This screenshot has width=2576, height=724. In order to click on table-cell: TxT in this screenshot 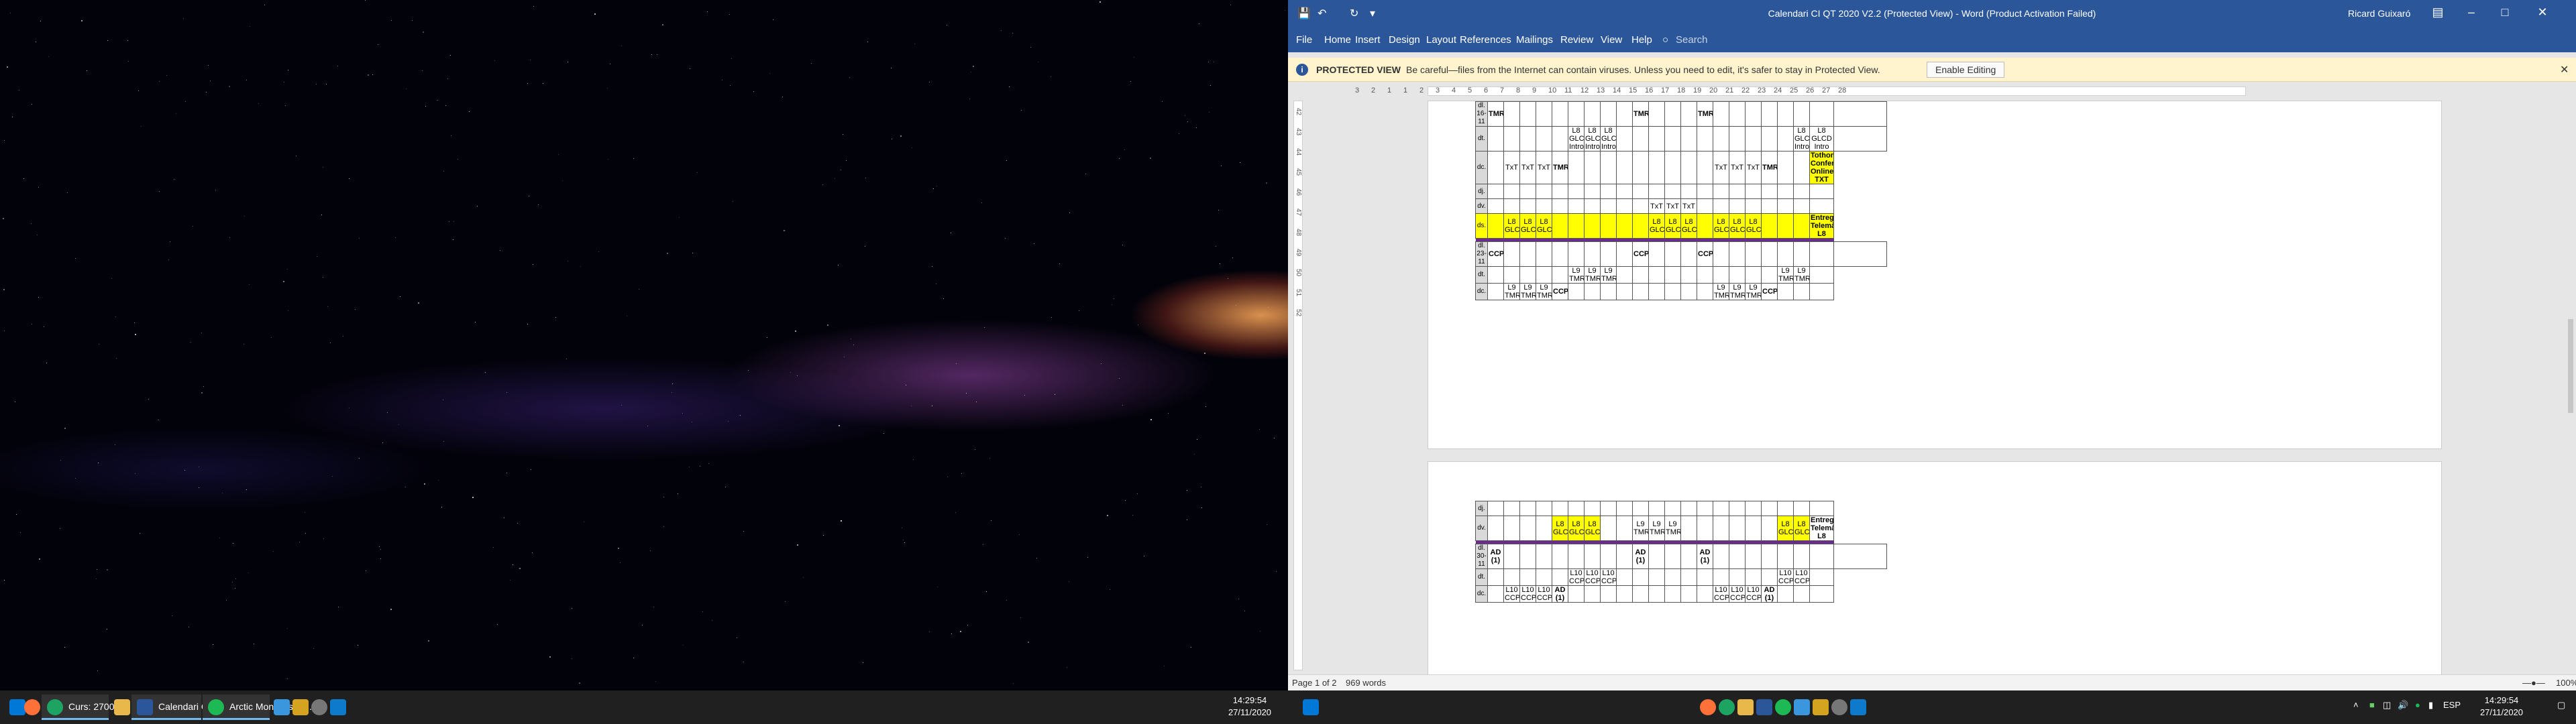, I will do `click(1721, 167)`.